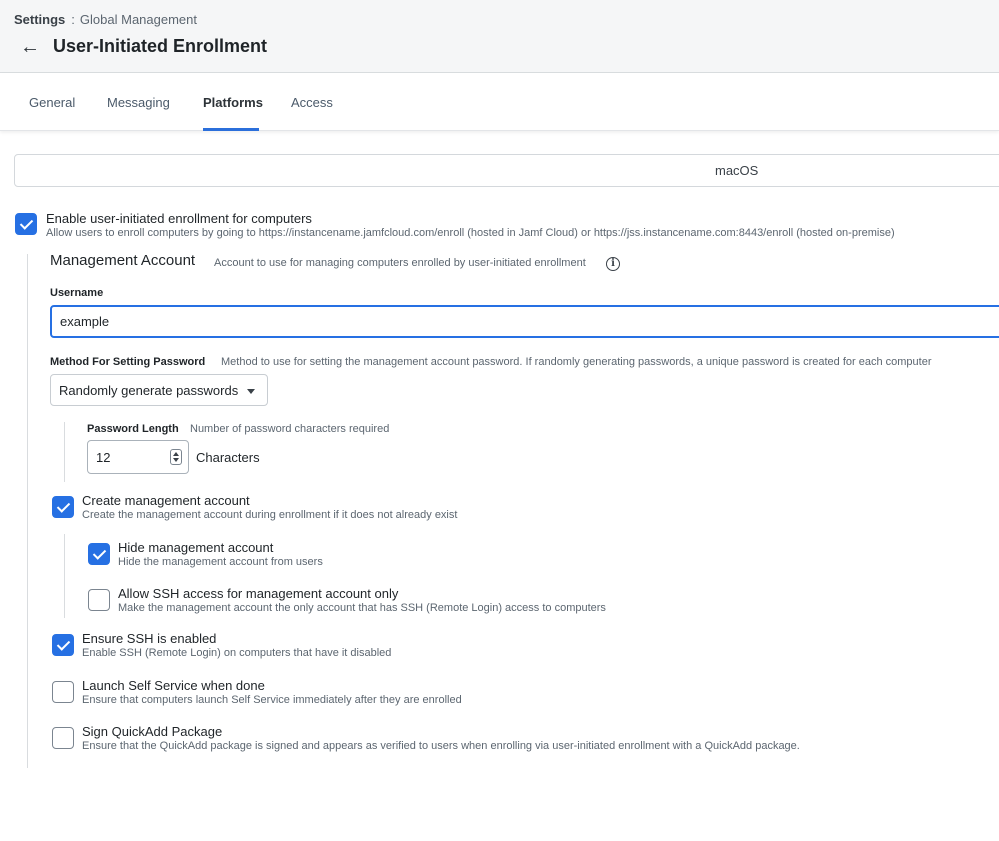 The image size is (999, 841). I want to click on create-account-label: Create management account, so click(166, 500).